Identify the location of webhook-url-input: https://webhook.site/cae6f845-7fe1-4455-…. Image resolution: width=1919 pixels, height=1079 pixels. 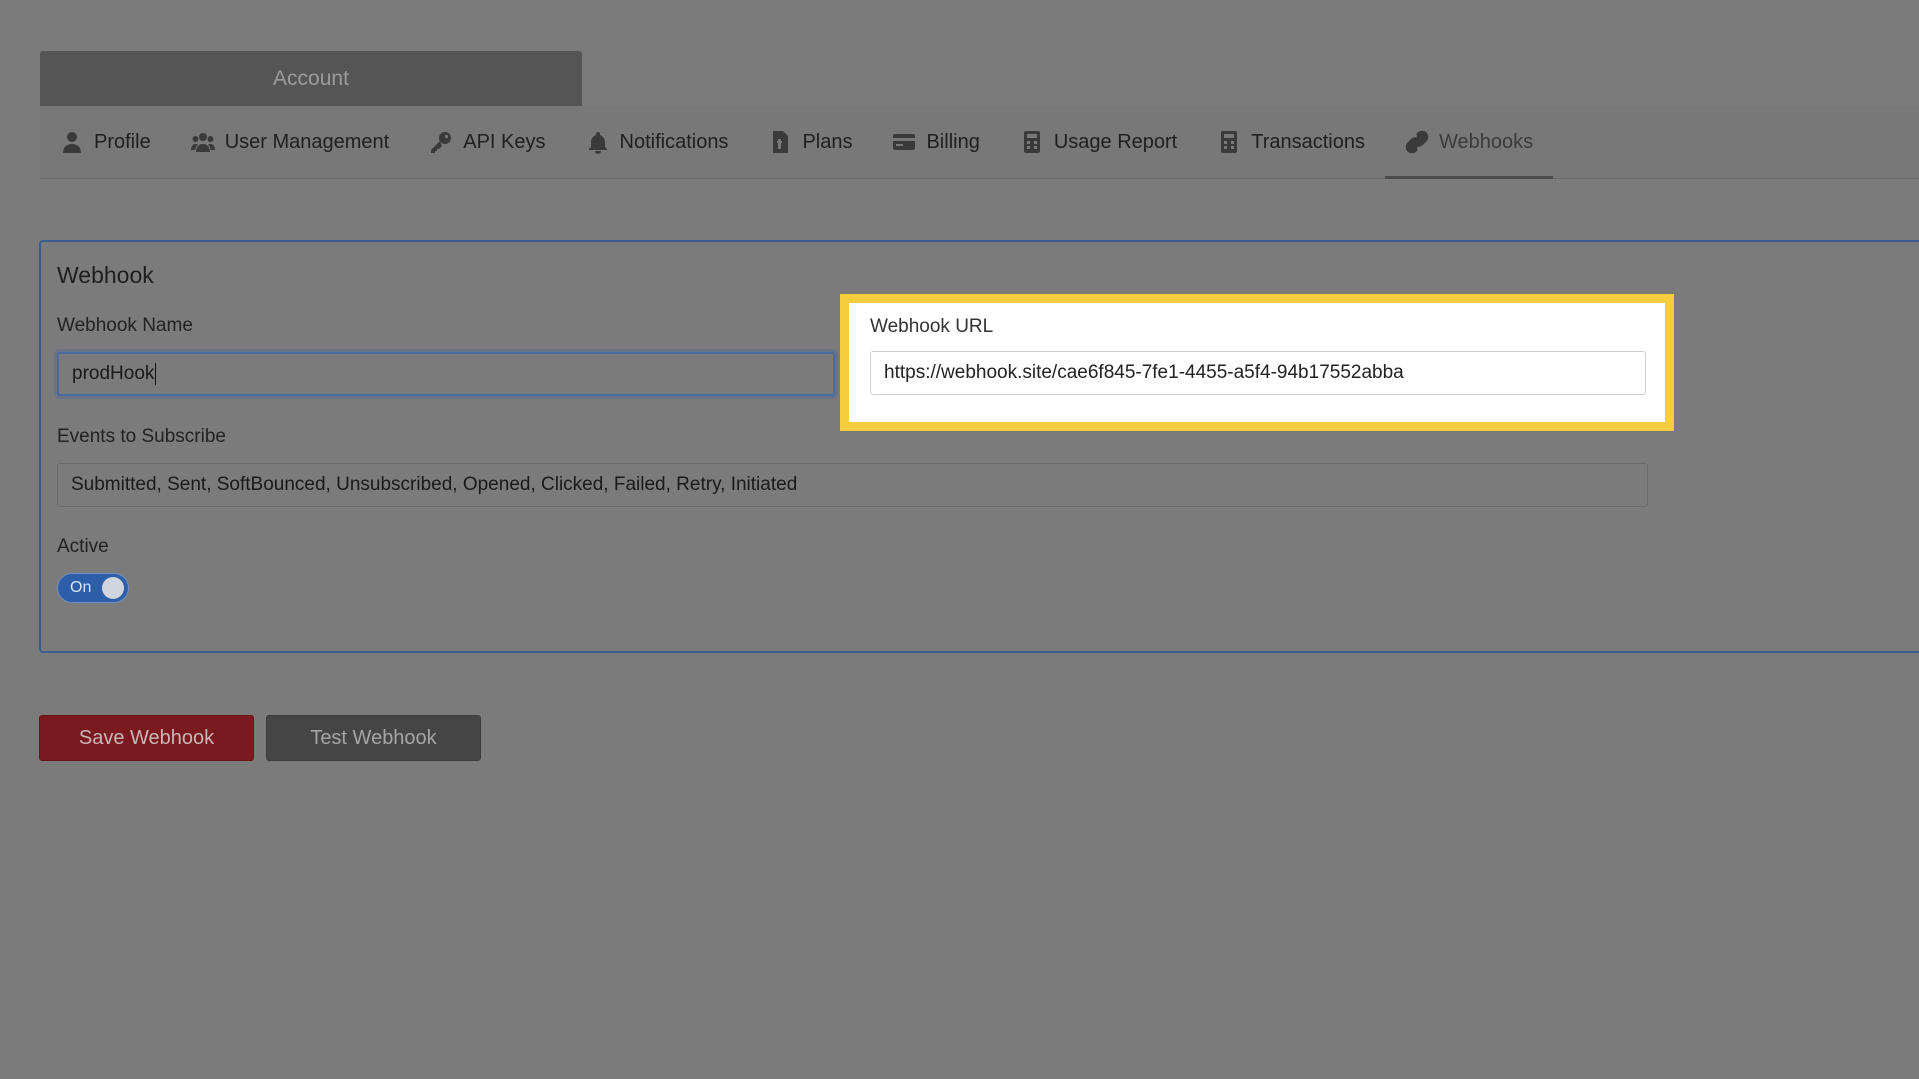
(1258, 373).